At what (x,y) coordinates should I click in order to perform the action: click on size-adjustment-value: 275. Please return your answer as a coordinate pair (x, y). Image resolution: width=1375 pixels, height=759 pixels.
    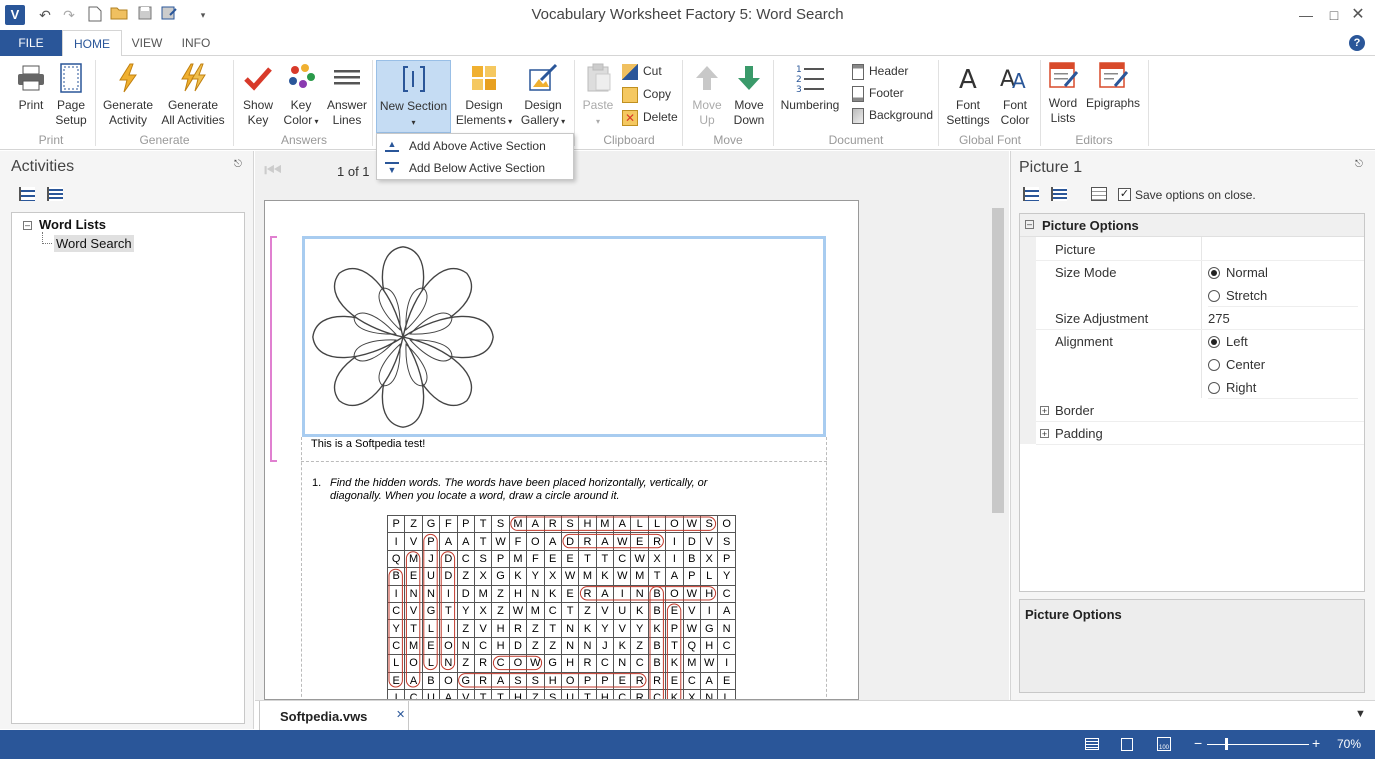
    Looking at the image, I should click on (1283, 318).